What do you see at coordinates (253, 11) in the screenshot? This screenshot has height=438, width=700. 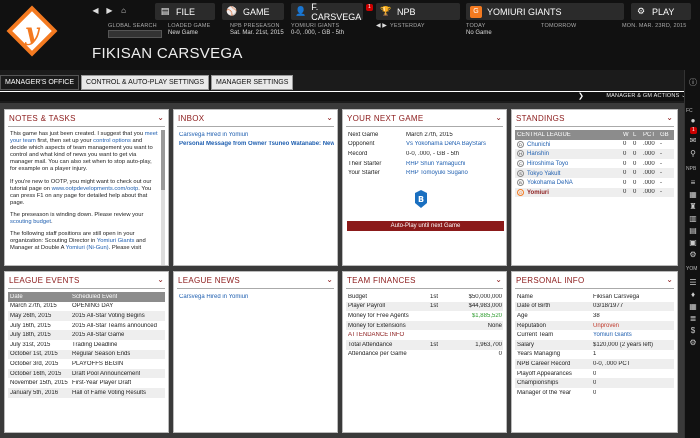 I see `game-menu-button: ⚾ GAME` at bounding box center [253, 11].